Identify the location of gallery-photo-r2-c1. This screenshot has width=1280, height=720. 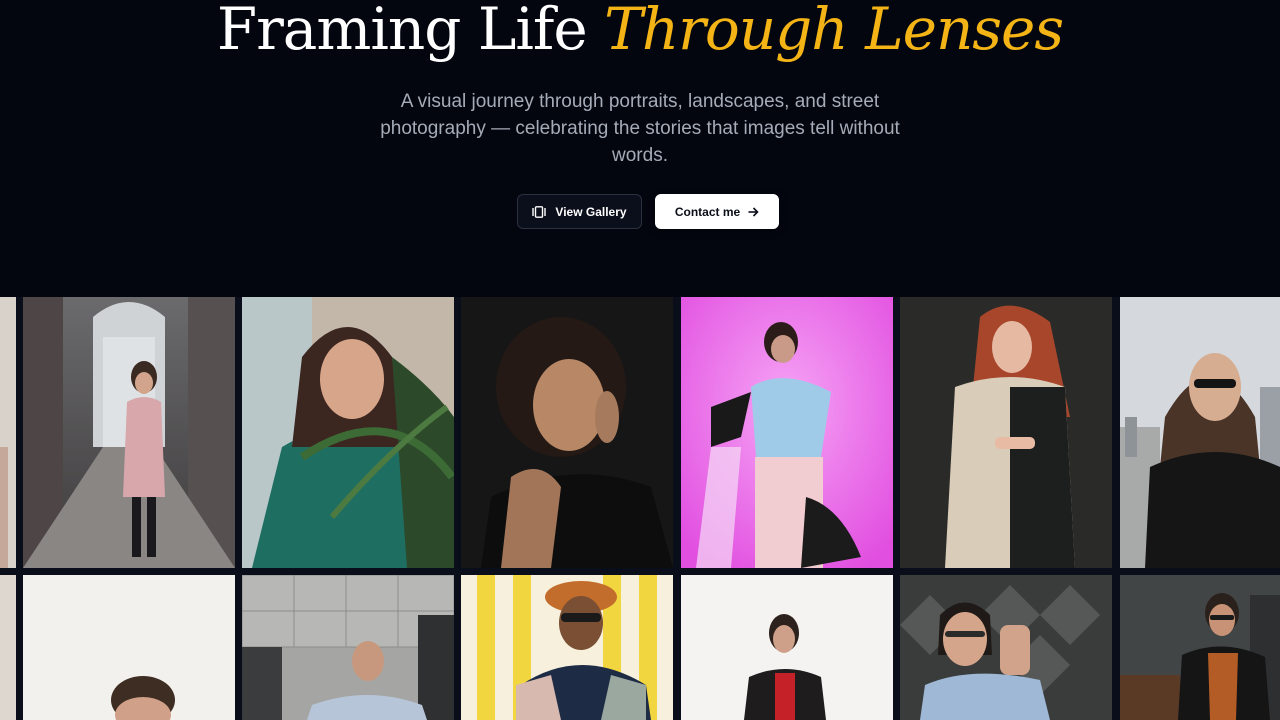
(129, 647).